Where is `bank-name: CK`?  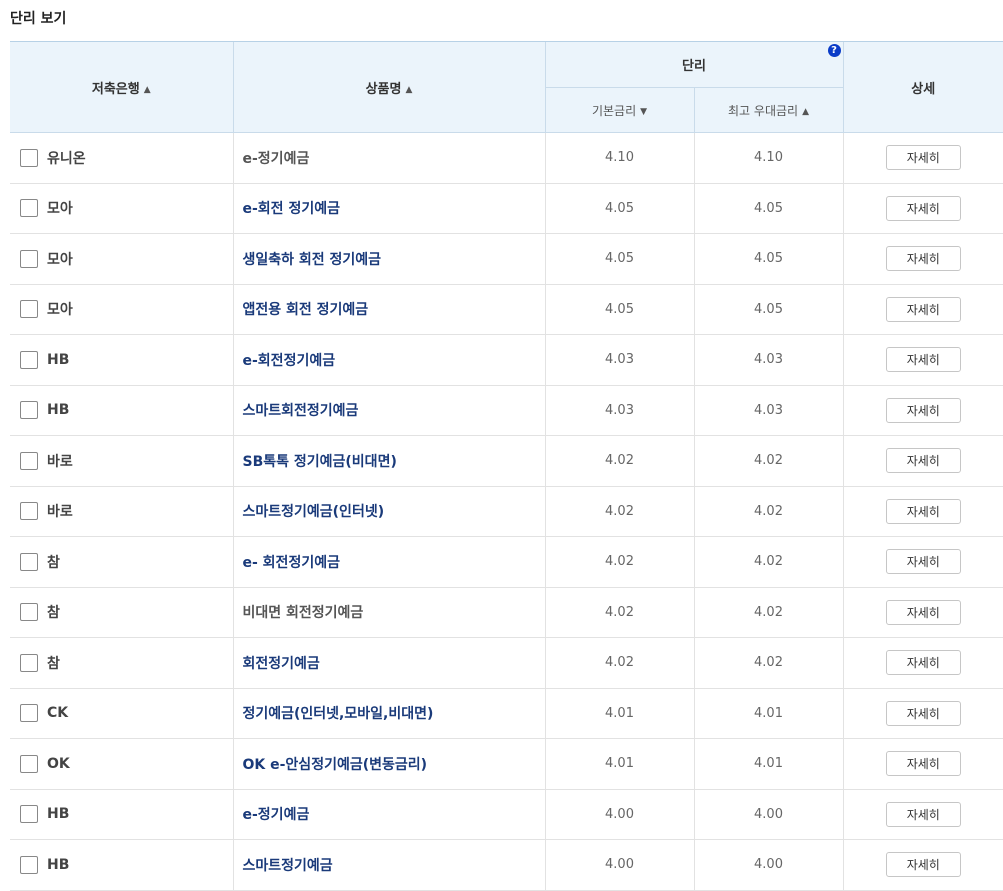 bank-name: CK is located at coordinates (58, 713).